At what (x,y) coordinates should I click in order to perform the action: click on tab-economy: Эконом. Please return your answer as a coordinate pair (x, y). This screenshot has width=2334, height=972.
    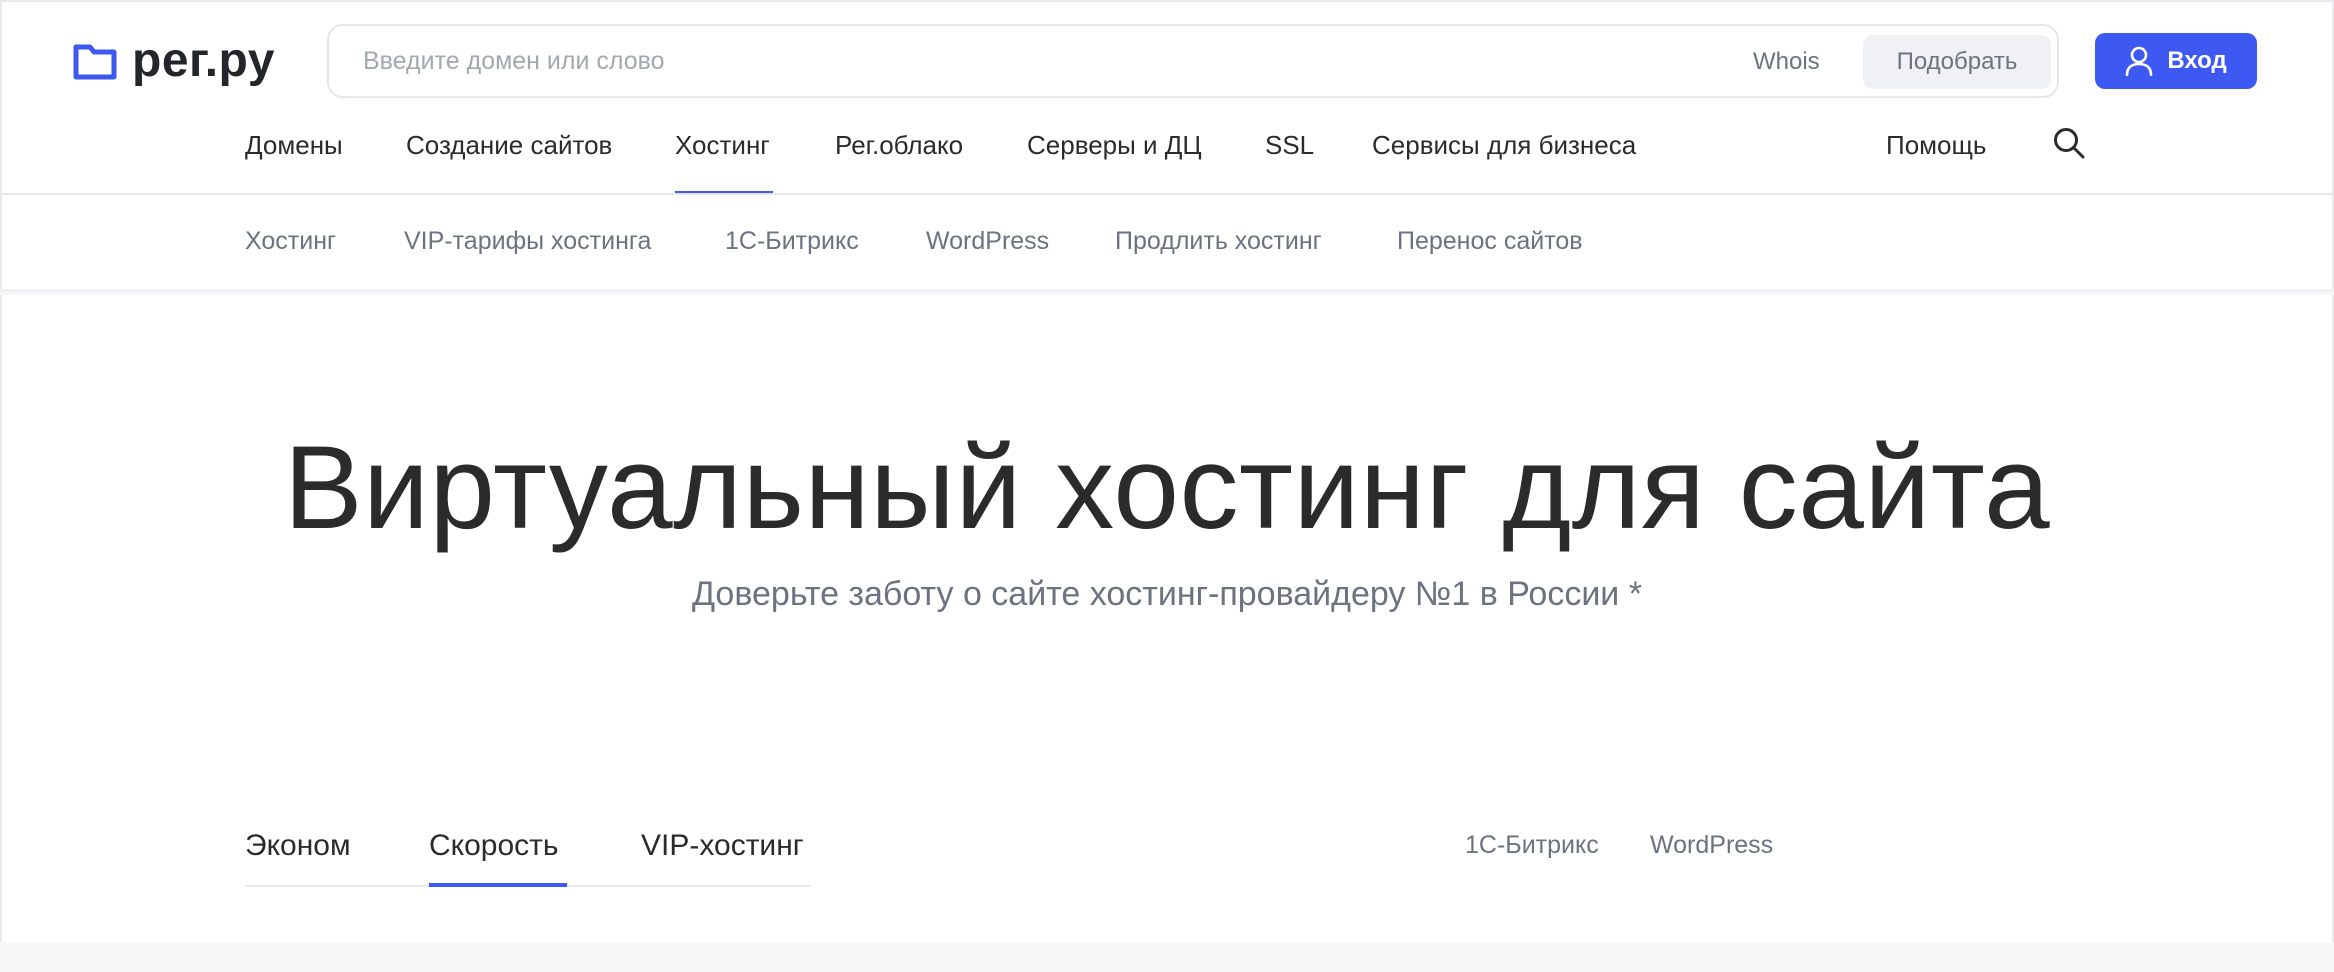
    Looking at the image, I should click on (298, 846).